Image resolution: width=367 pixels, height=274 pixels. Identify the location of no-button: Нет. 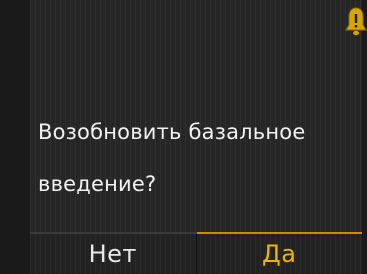
(113, 254).